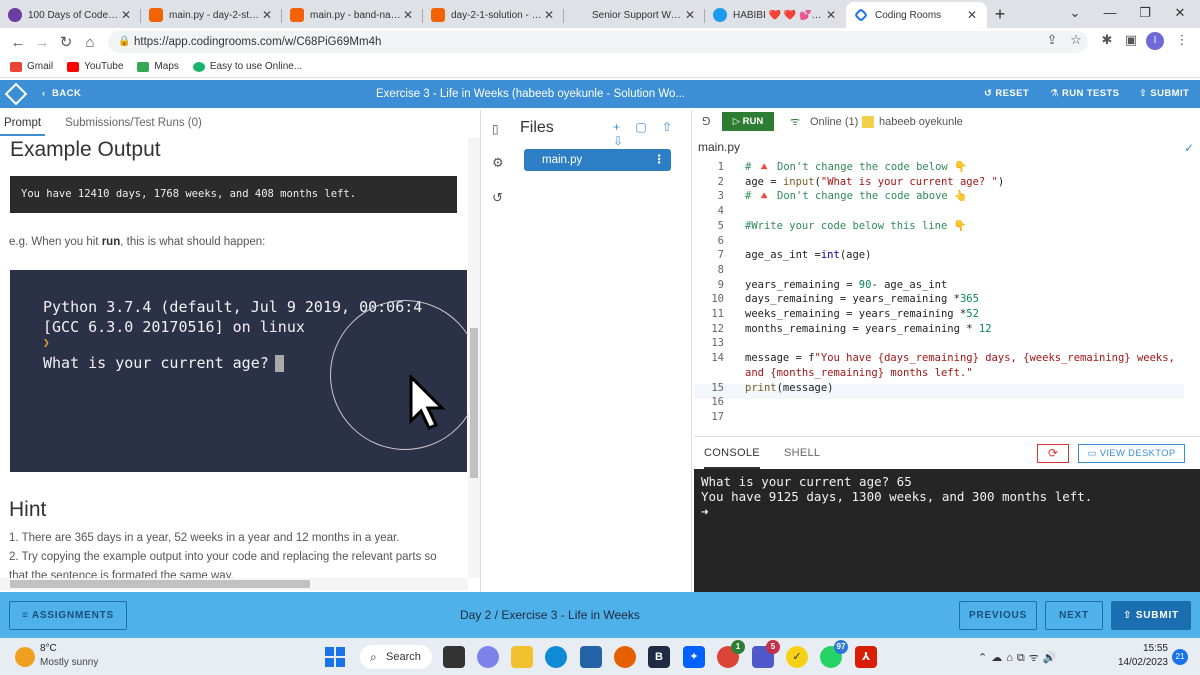 Image resolution: width=1200 pixels, height=675 pixels. I want to click on browser-tab: Senior Support Work ✕, so click(634, 15).